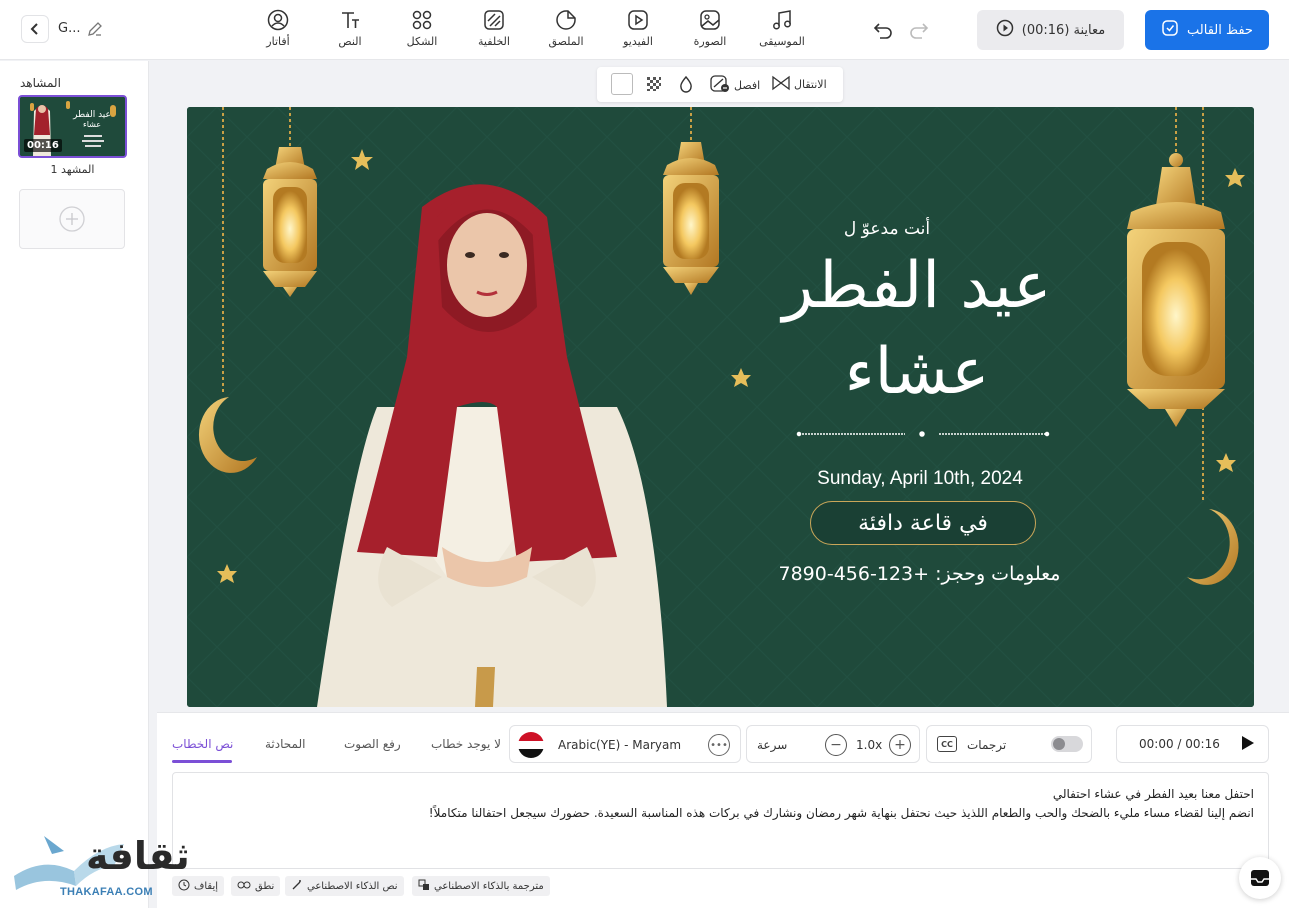 The image size is (1289, 908). I want to click on split-icon, so click(720, 85).